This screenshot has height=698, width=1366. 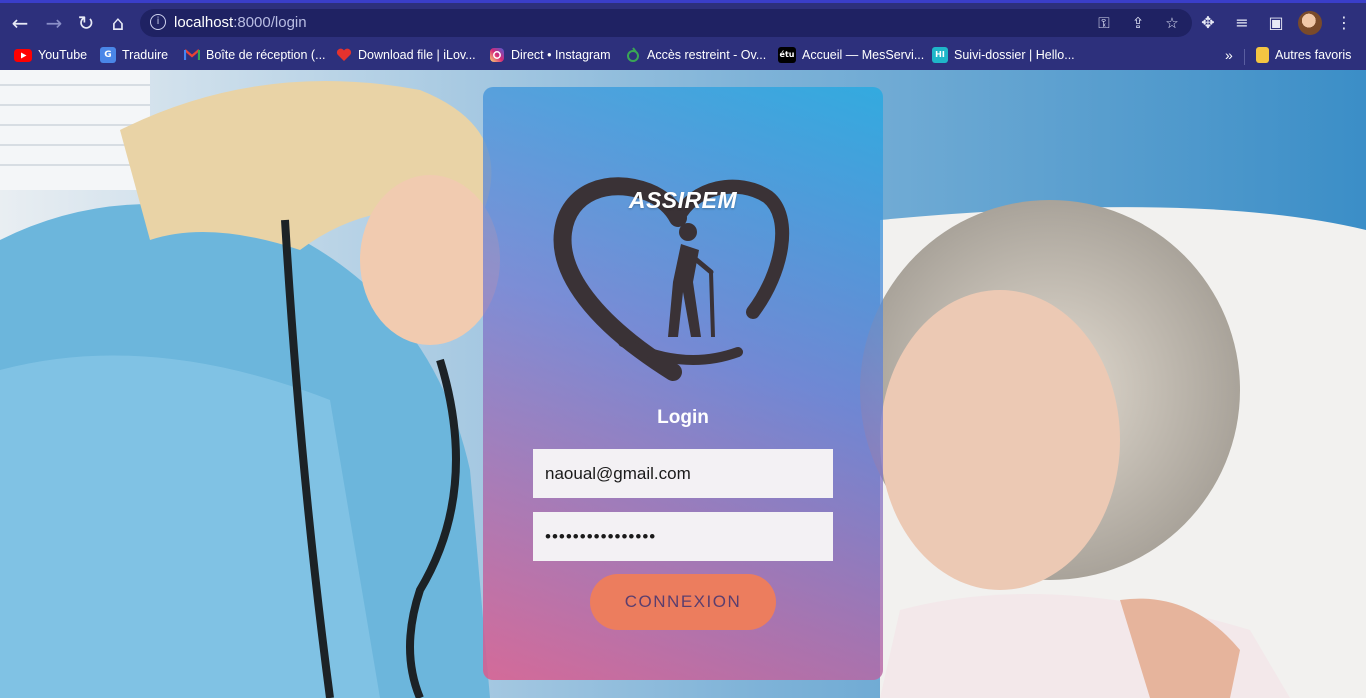 I want to click on bookmark-traduire: G Traduire, so click(x=134, y=55).